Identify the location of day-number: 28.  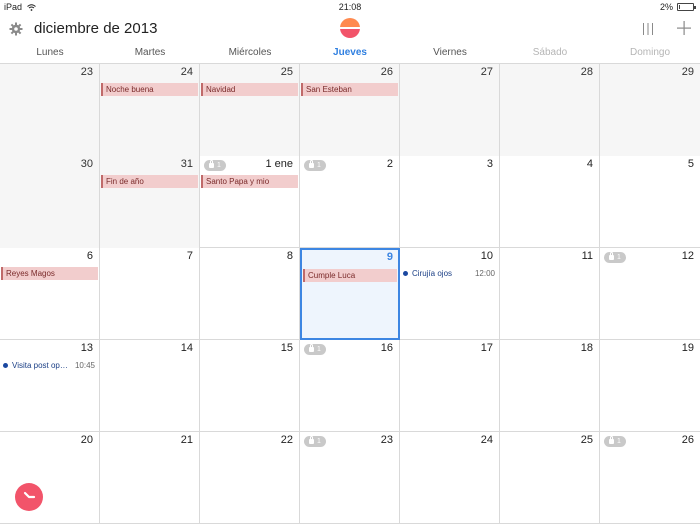
(586, 72).